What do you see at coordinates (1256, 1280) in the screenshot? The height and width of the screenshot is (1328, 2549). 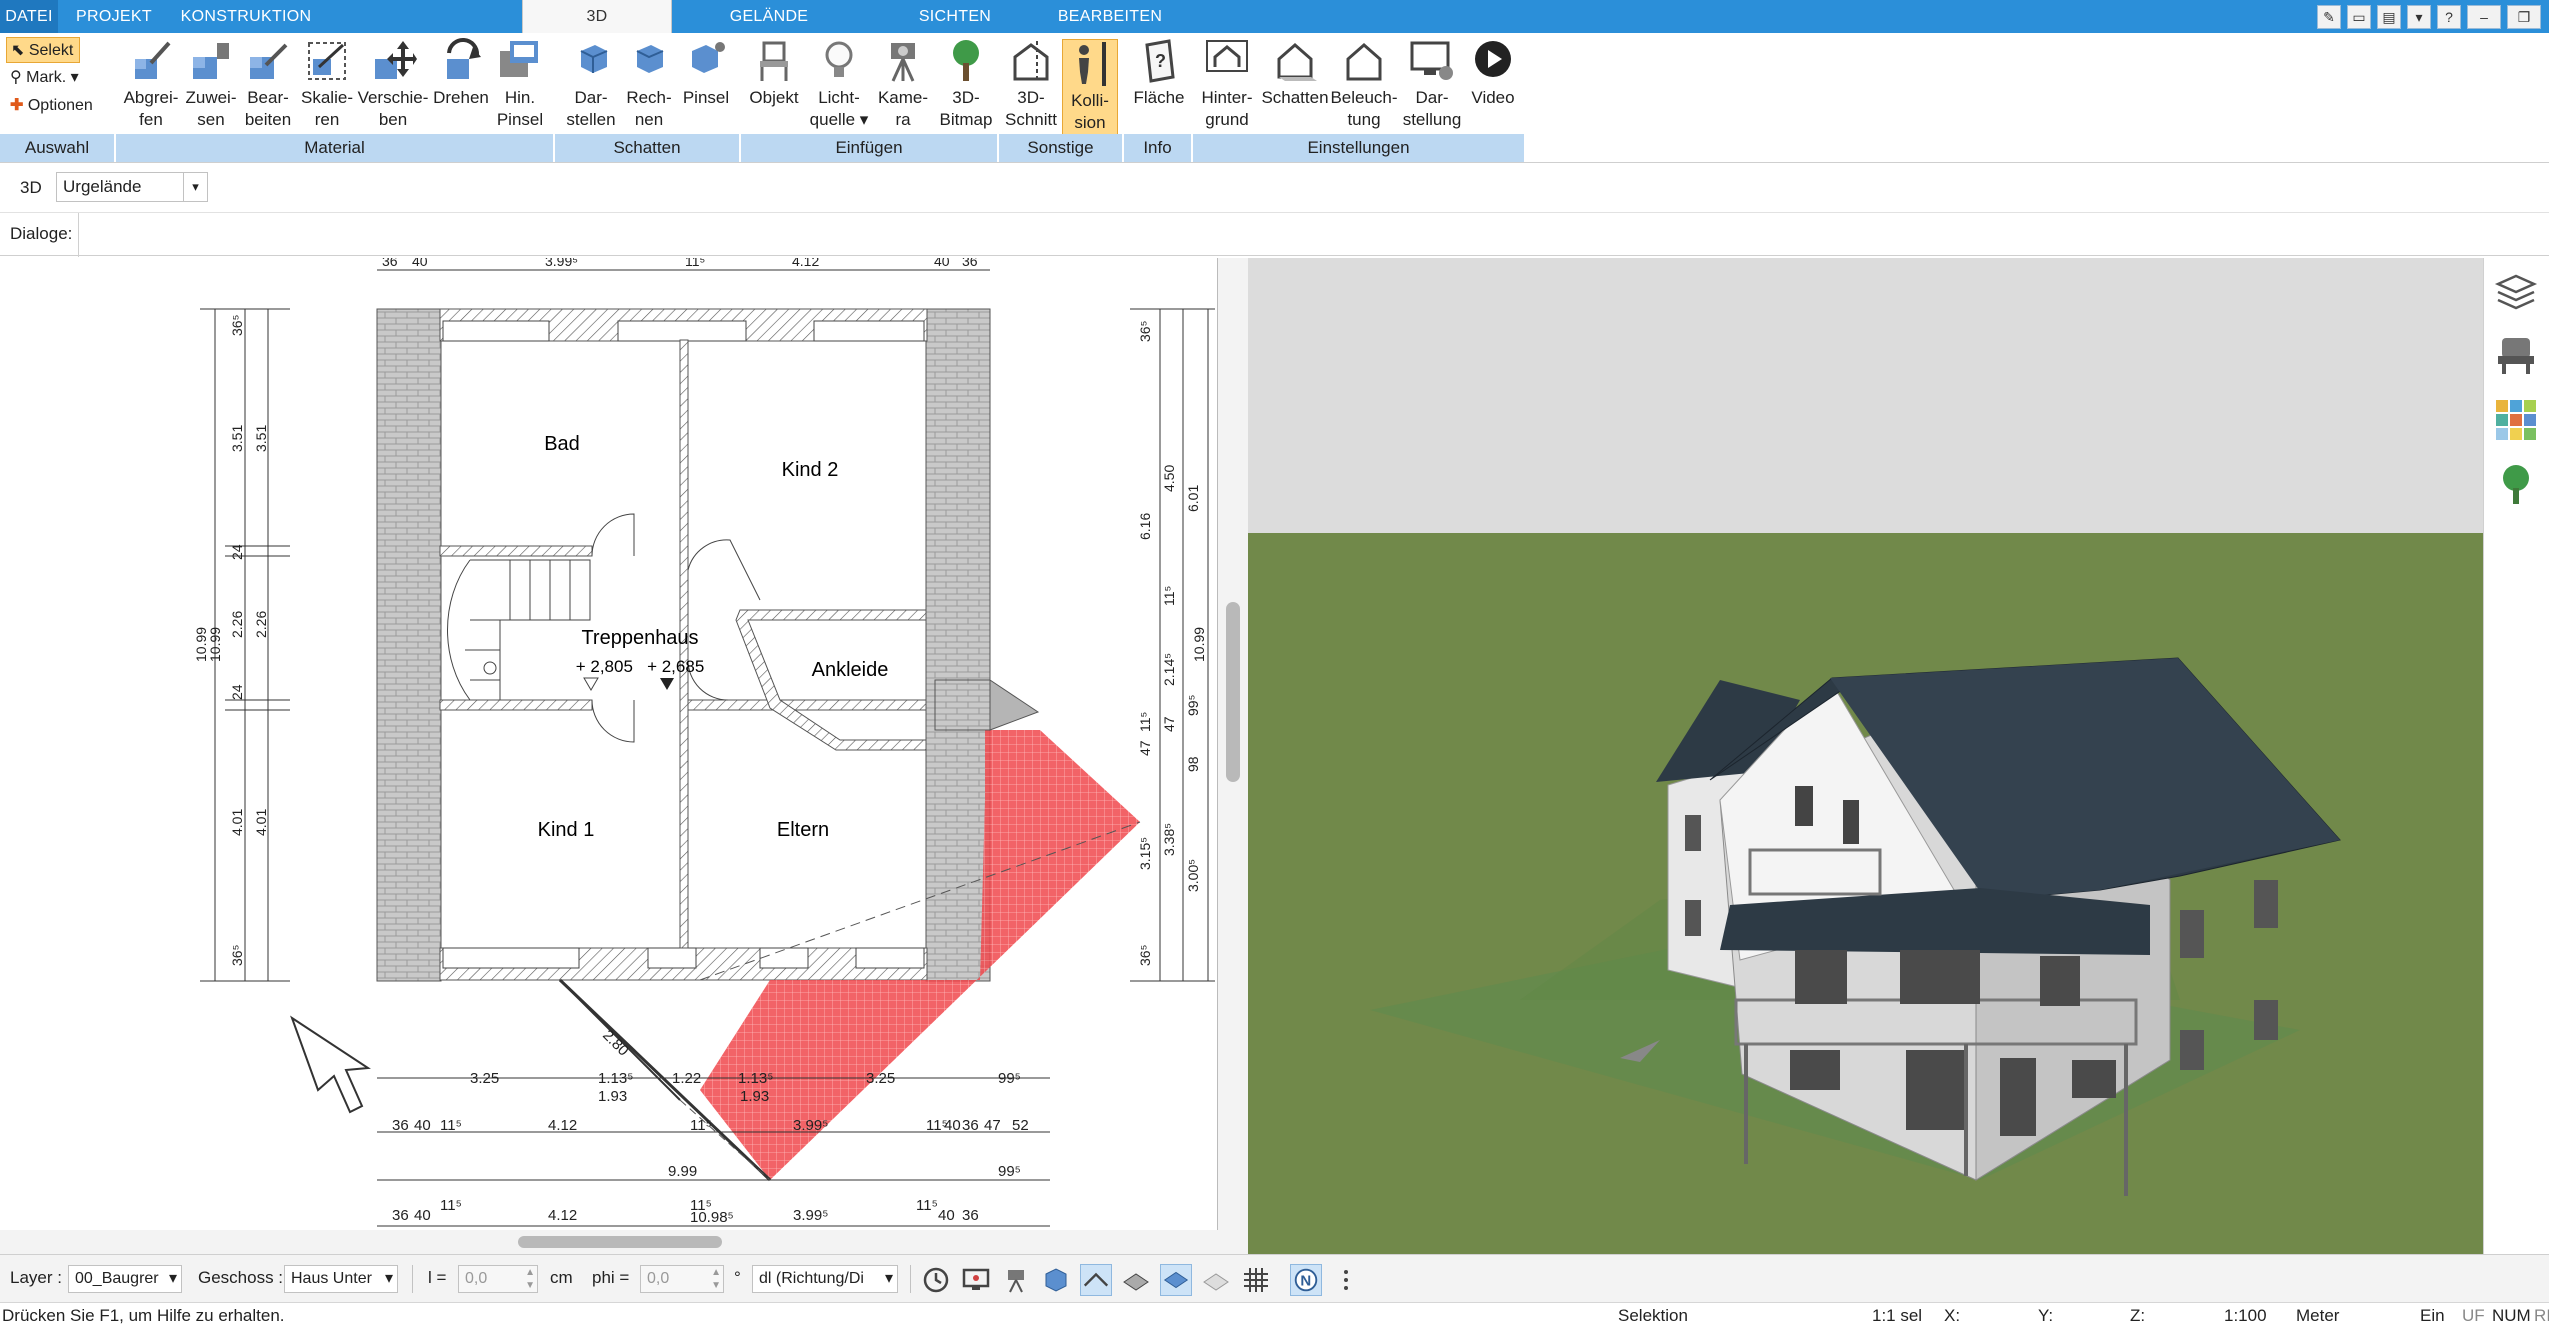 I see `grid-icon` at bounding box center [1256, 1280].